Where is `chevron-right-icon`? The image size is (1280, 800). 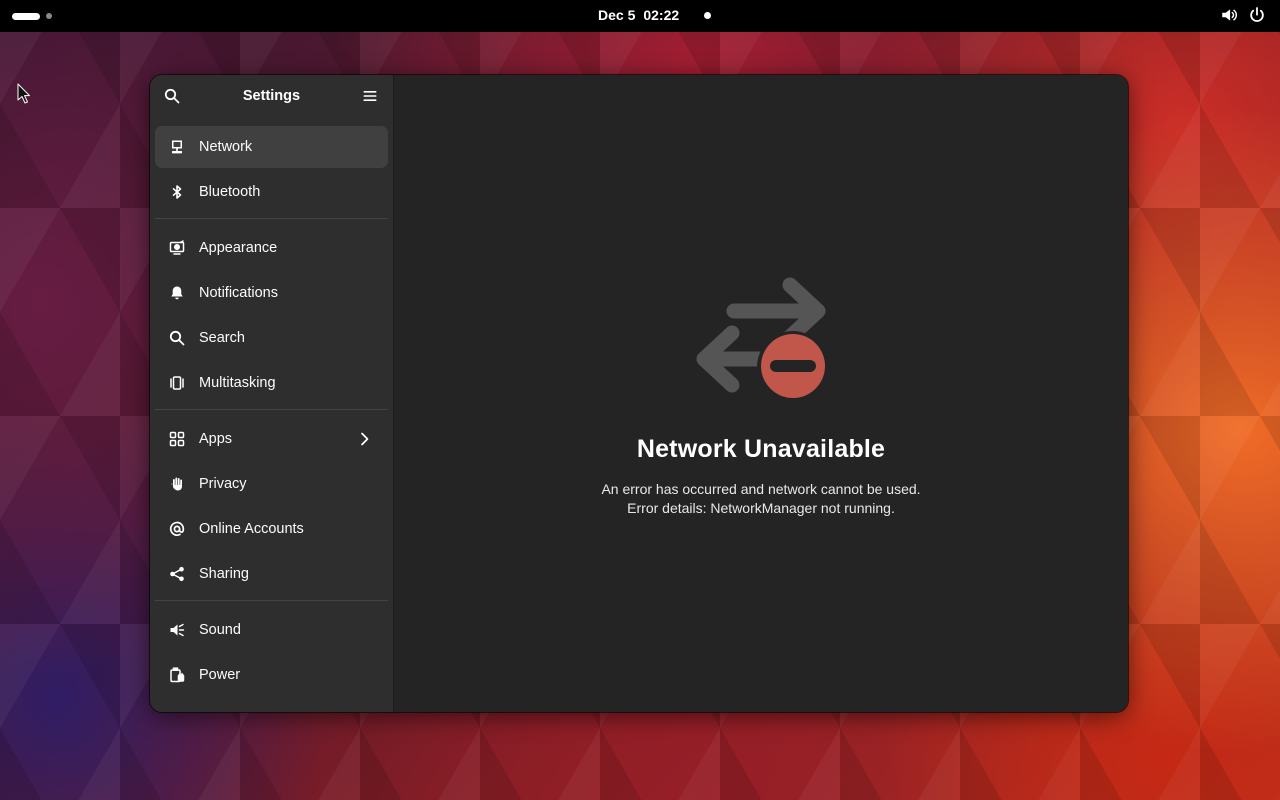 chevron-right-icon is located at coordinates (364, 441).